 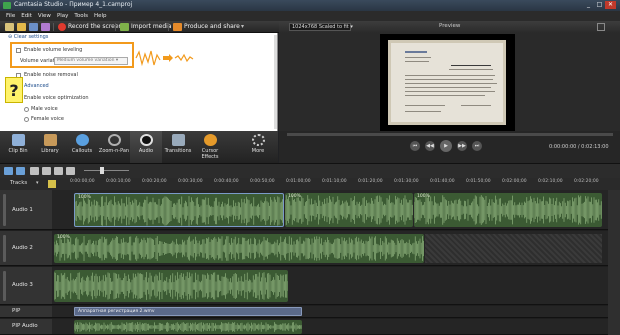 I want to click on import-icon, so click(x=124, y=27).